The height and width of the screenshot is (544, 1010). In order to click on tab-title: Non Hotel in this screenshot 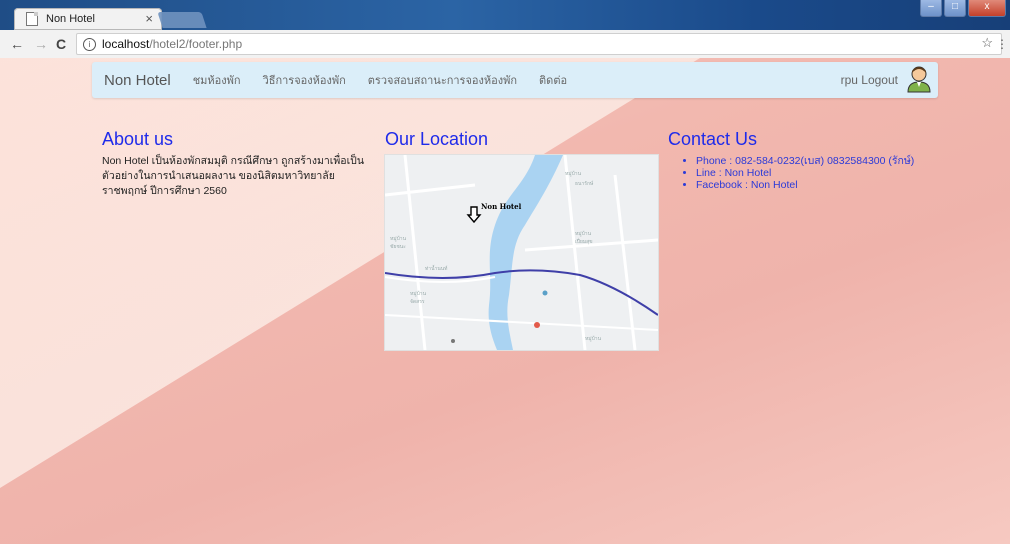, I will do `click(70, 19)`.